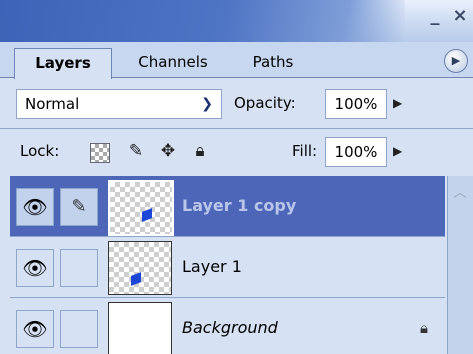 Image resolution: width=473 pixels, height=354 pixels. Describe the element at coordinates (460, 265) in the screenshot. I see `scrollbar: ︿` at that location.